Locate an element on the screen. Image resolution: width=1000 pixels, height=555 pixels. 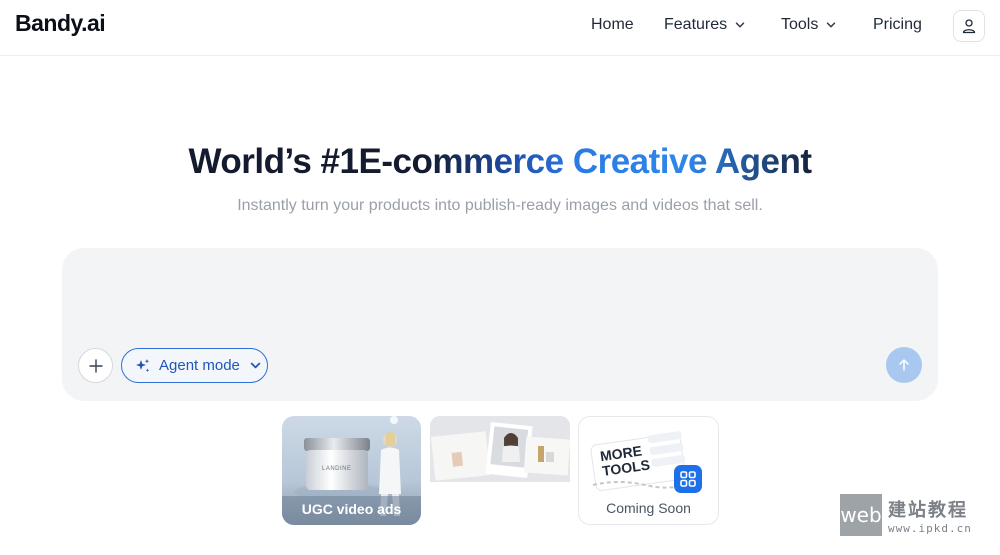
nav-home: Home is located at coordinates (612, 25).